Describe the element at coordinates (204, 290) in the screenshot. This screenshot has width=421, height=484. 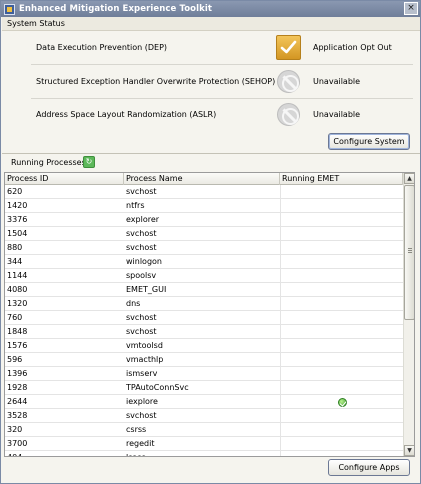
I see `table-row: 4080 EMET_GUI` at that location.